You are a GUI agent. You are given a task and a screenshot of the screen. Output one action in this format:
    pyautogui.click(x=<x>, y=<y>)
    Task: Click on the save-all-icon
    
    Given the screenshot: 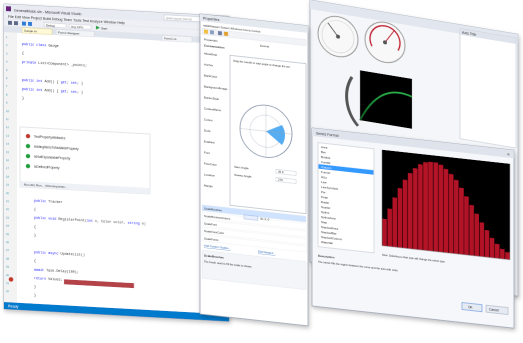 What is the action you would take?
    pyautogui.click(x=30, y=24)
    